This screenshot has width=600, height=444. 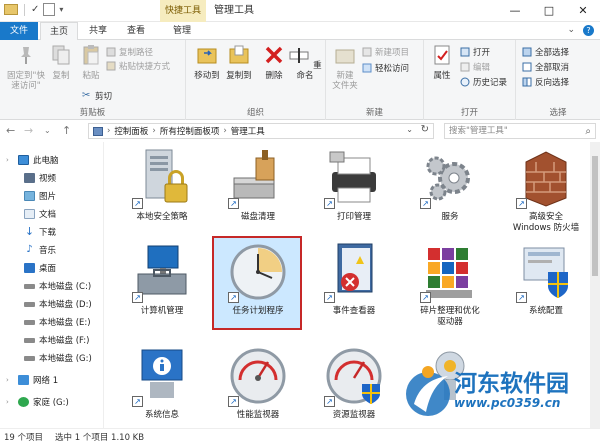 I want to click on search-input: 搜索"管理工具" ⌕, so click(x=520, y=131).